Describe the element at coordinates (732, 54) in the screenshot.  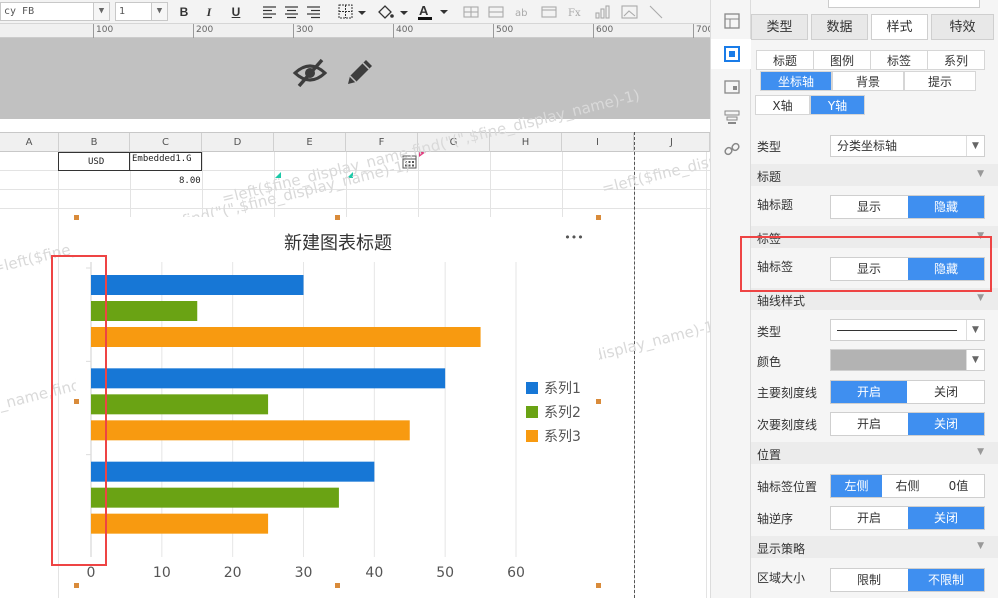
I see `chart-property-icon` at that location.